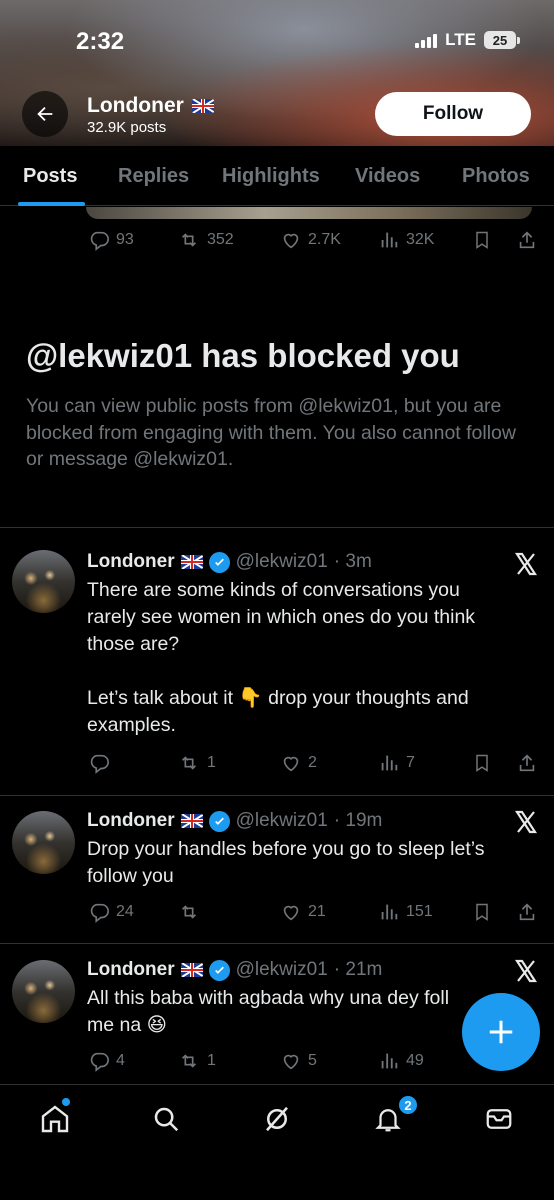 The image size is (554, 1200). What do you see at coordinates (243, 355) in the screenshot?
I see `blocked-title: @lekwiz01 has blocked you` at bounding box center [243, 355].